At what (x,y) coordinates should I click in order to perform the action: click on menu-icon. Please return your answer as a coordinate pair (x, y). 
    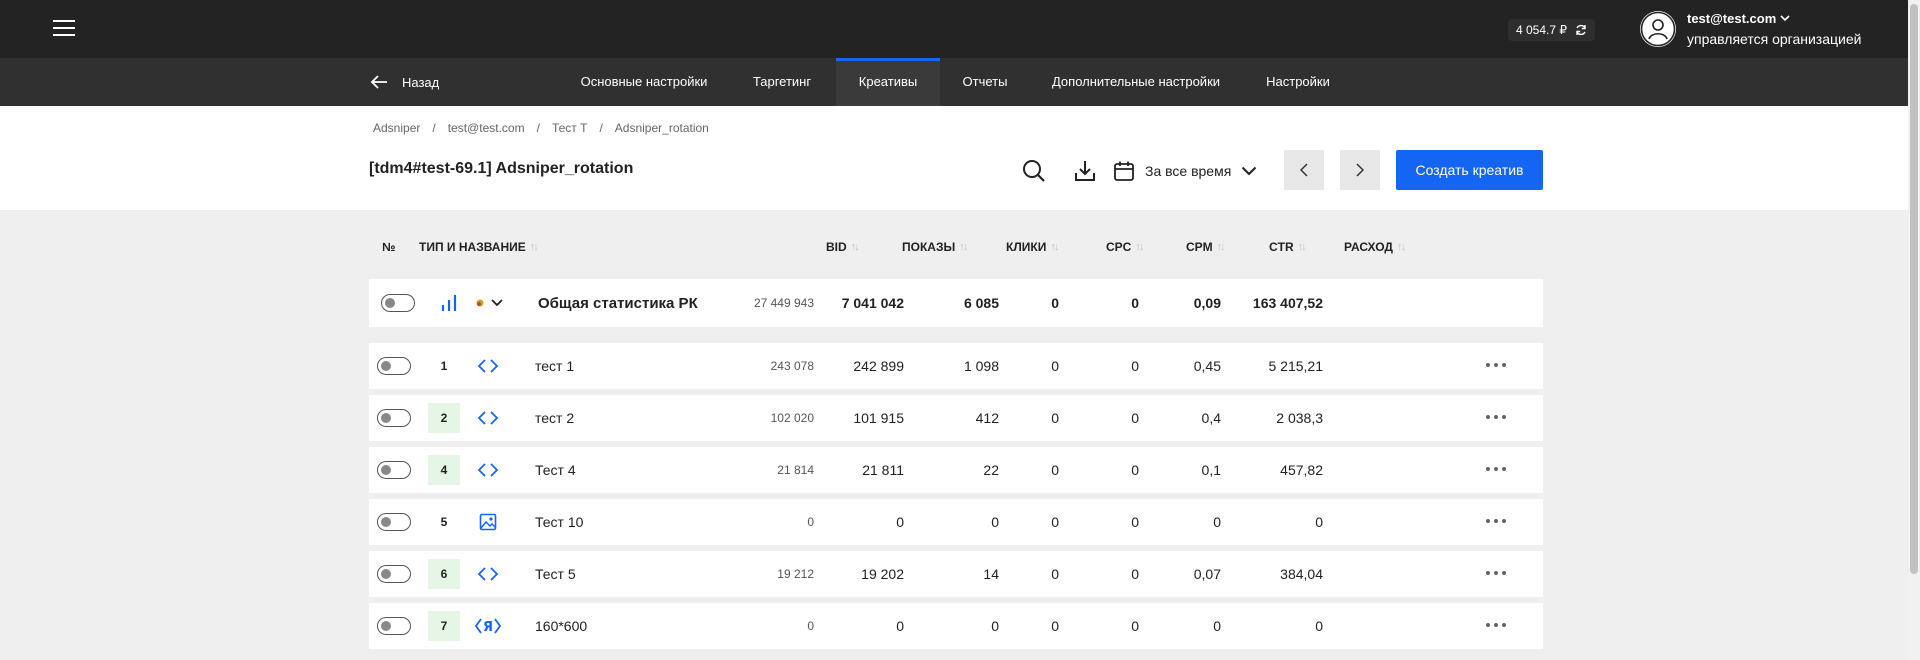
    Looking at the image, I should click on (64, 28).